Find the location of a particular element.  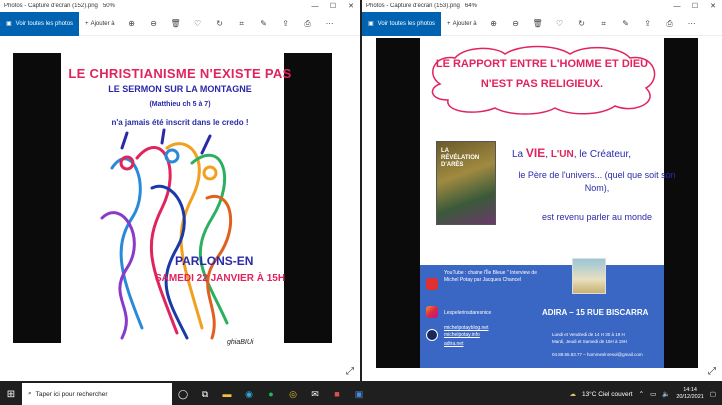

poster-subtitle: LE SERMON SUR LA MONTAGNE is located at coordinates (180, 89).